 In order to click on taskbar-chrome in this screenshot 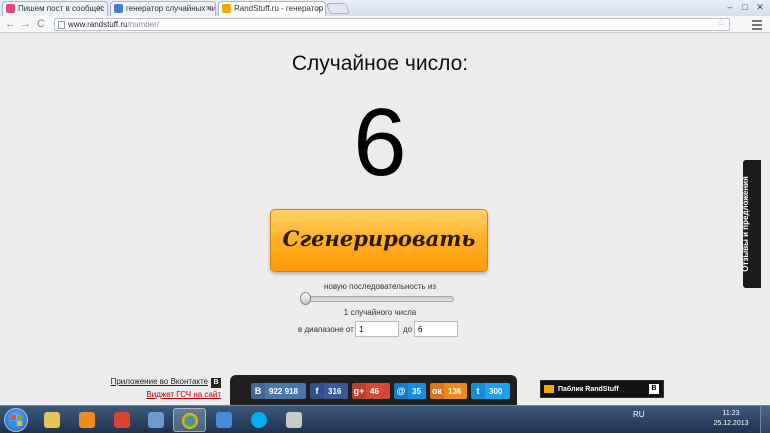, I will do `click(189, 420)`.